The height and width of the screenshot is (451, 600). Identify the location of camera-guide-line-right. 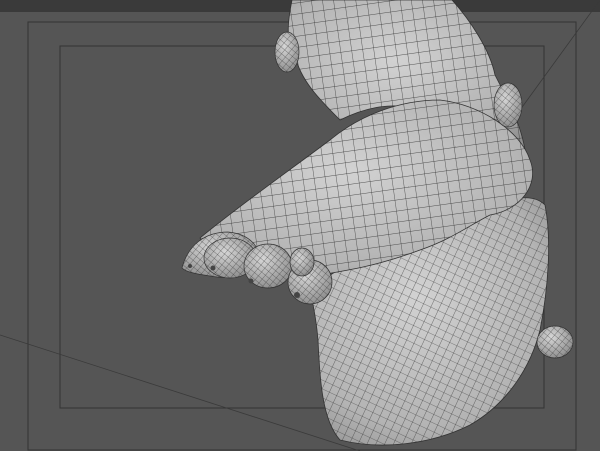
(559, 55).